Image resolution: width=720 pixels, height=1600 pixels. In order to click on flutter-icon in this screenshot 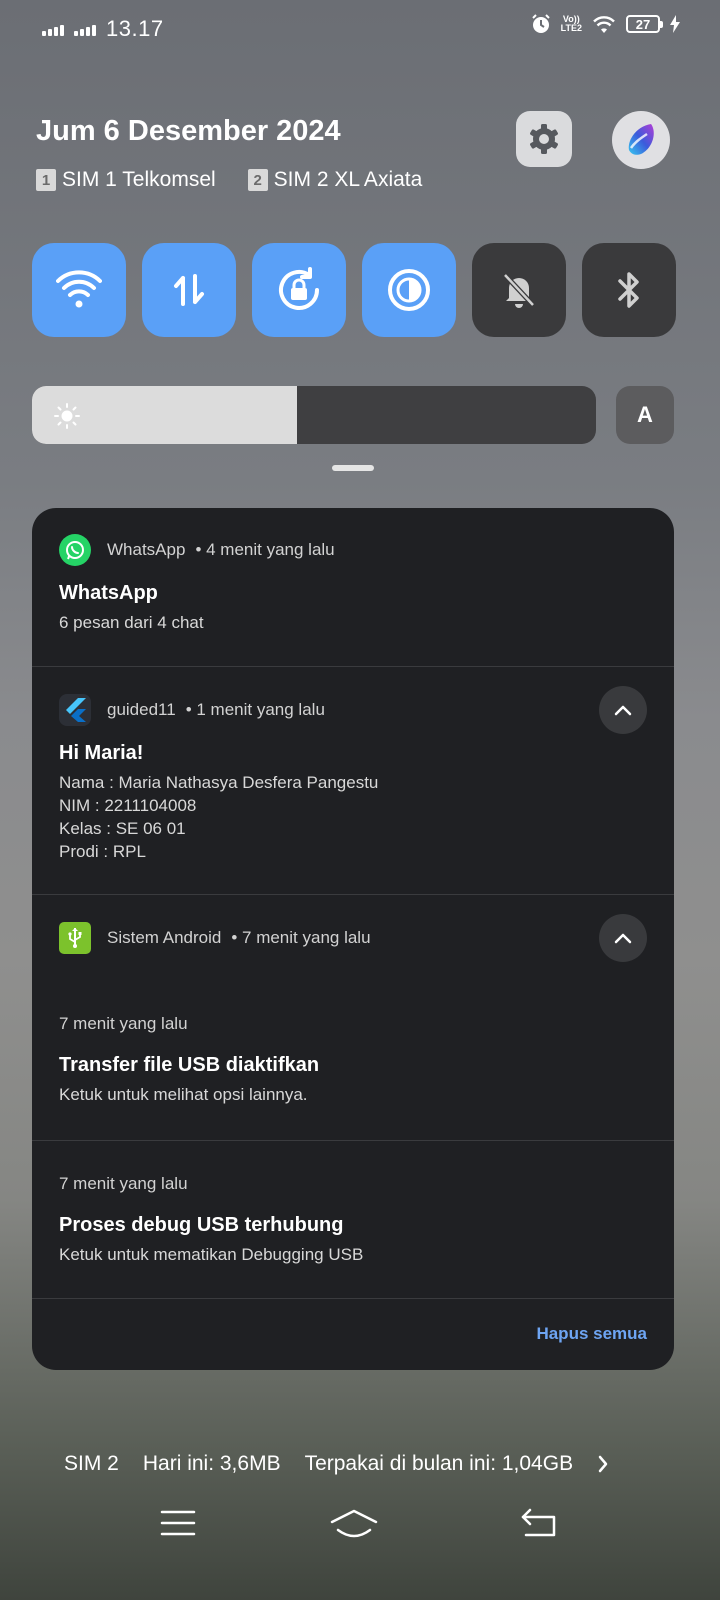, I will do `click(75, 710)`.